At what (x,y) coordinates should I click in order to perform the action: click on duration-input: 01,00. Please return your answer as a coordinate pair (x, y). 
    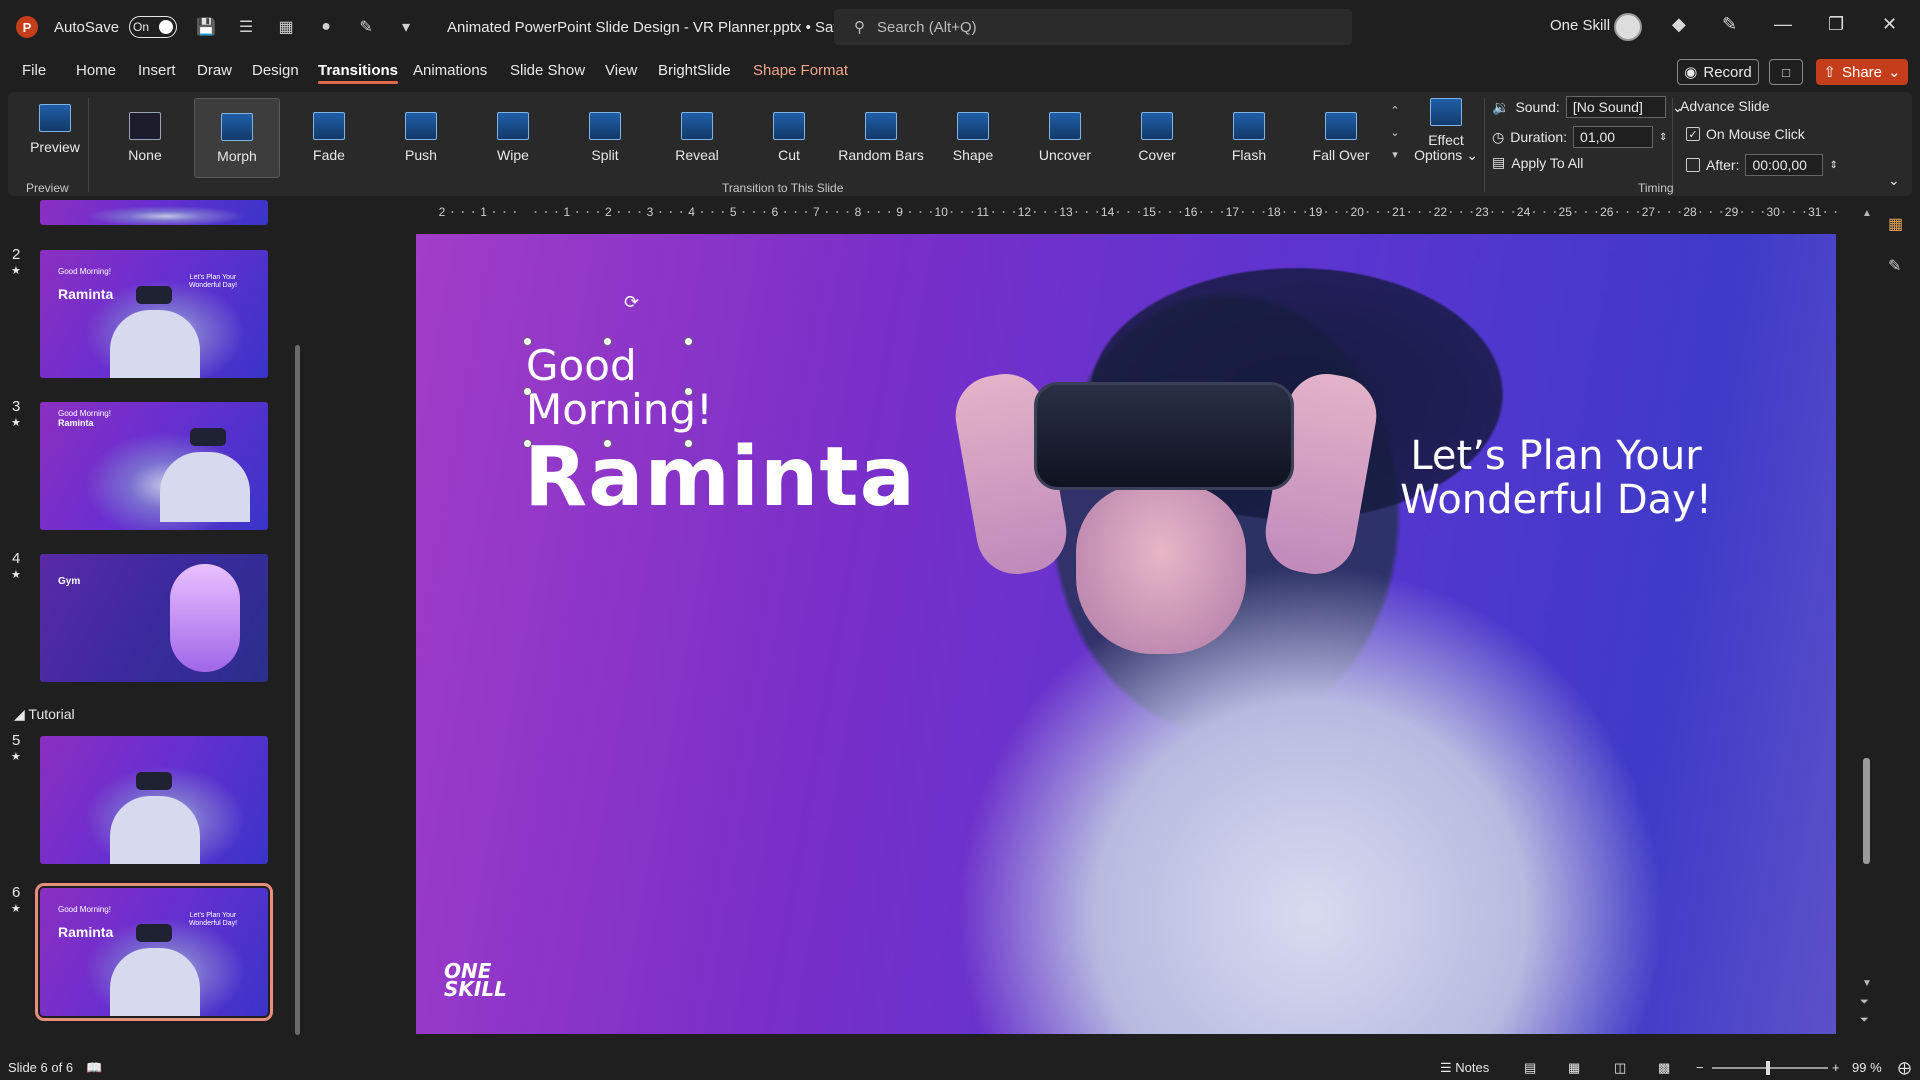
    Looking at the image, I should click on (1613, 137).